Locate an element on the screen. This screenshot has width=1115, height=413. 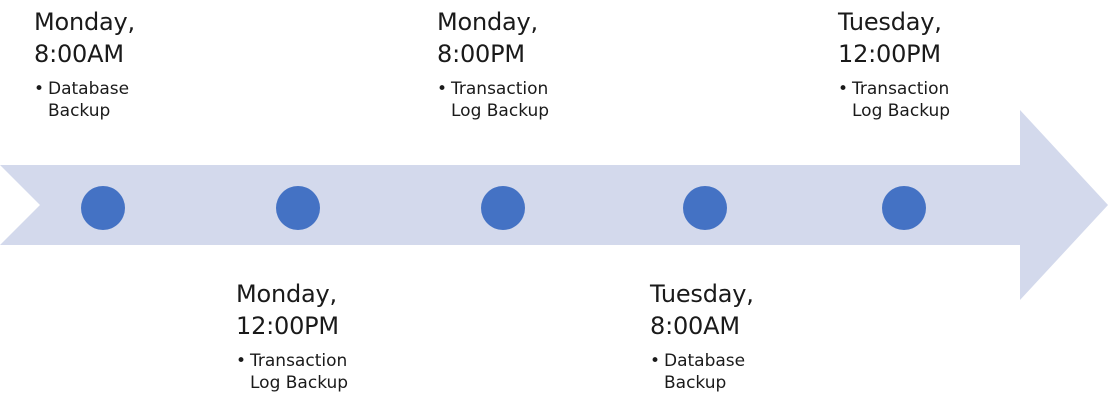
timeline-event-3: Monday, 8:00PM • Transaction Log Backup is located at coordinates (537, 64).